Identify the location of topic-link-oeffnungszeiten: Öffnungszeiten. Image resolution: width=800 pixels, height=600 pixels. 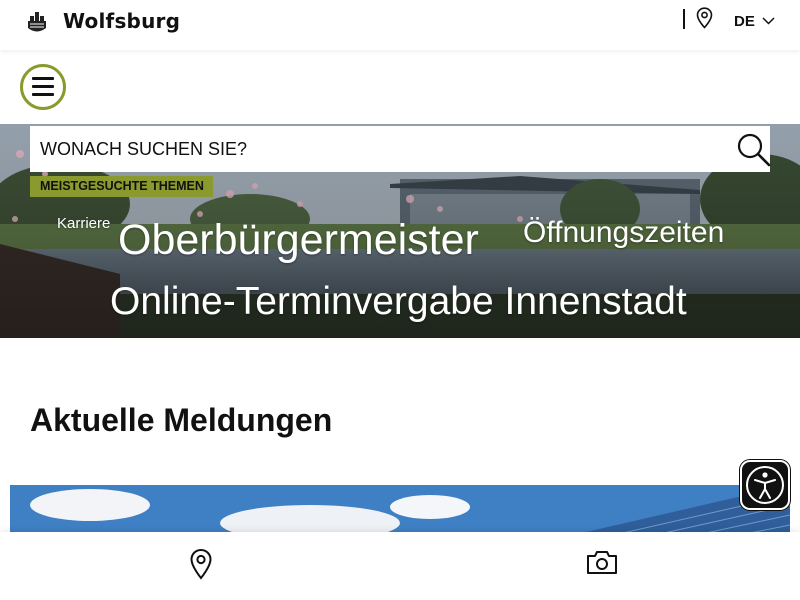
(623, 233).